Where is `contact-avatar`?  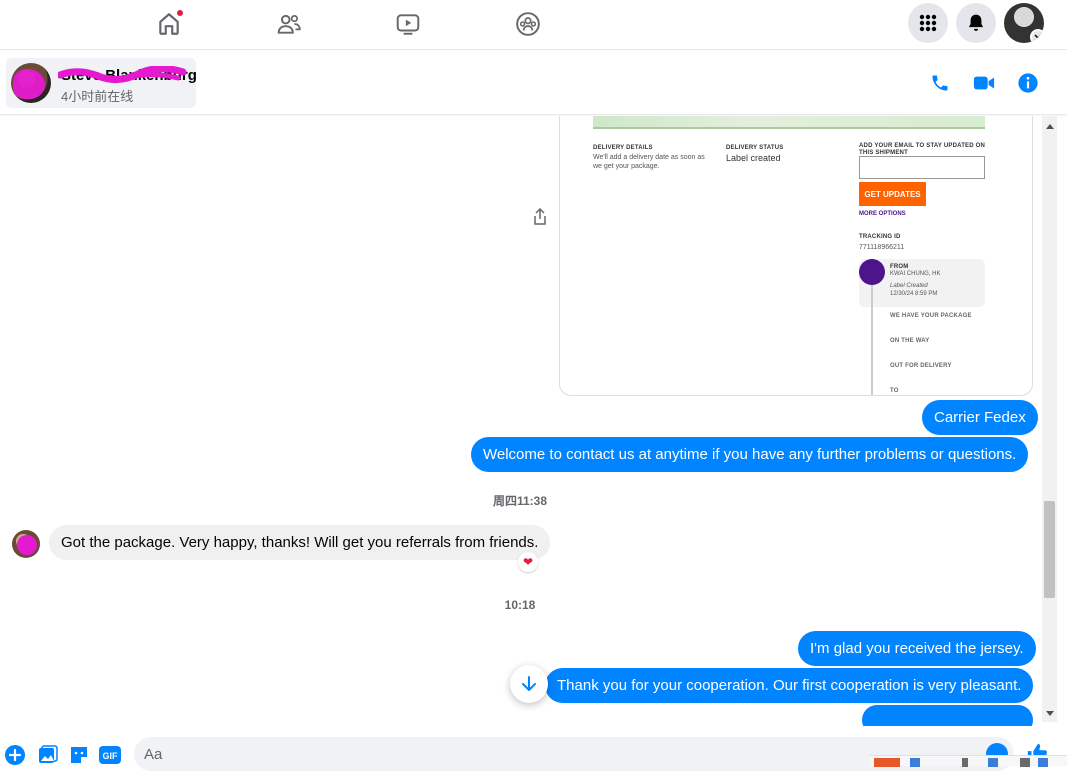 contact-avatar is located at coordinates (31, 83).